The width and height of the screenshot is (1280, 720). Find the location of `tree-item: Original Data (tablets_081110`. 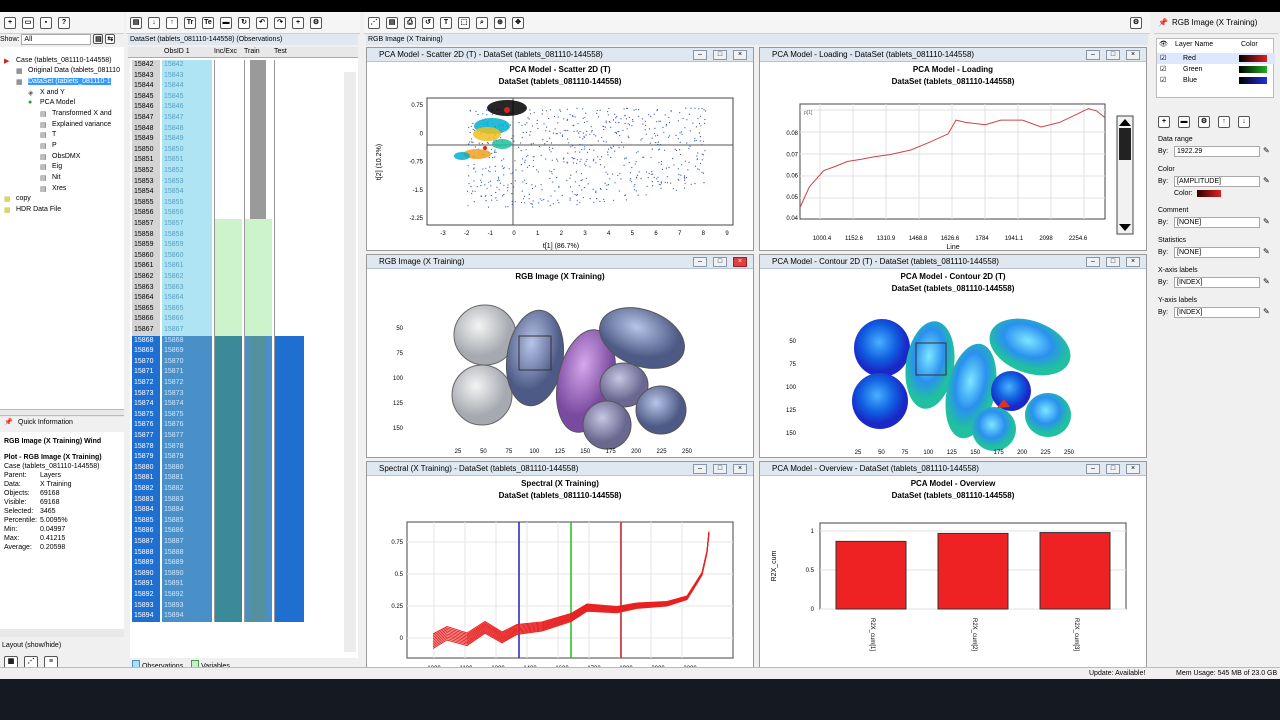

tree-item: Original Data (tablets_081110 is located at coordinates (74, 70).